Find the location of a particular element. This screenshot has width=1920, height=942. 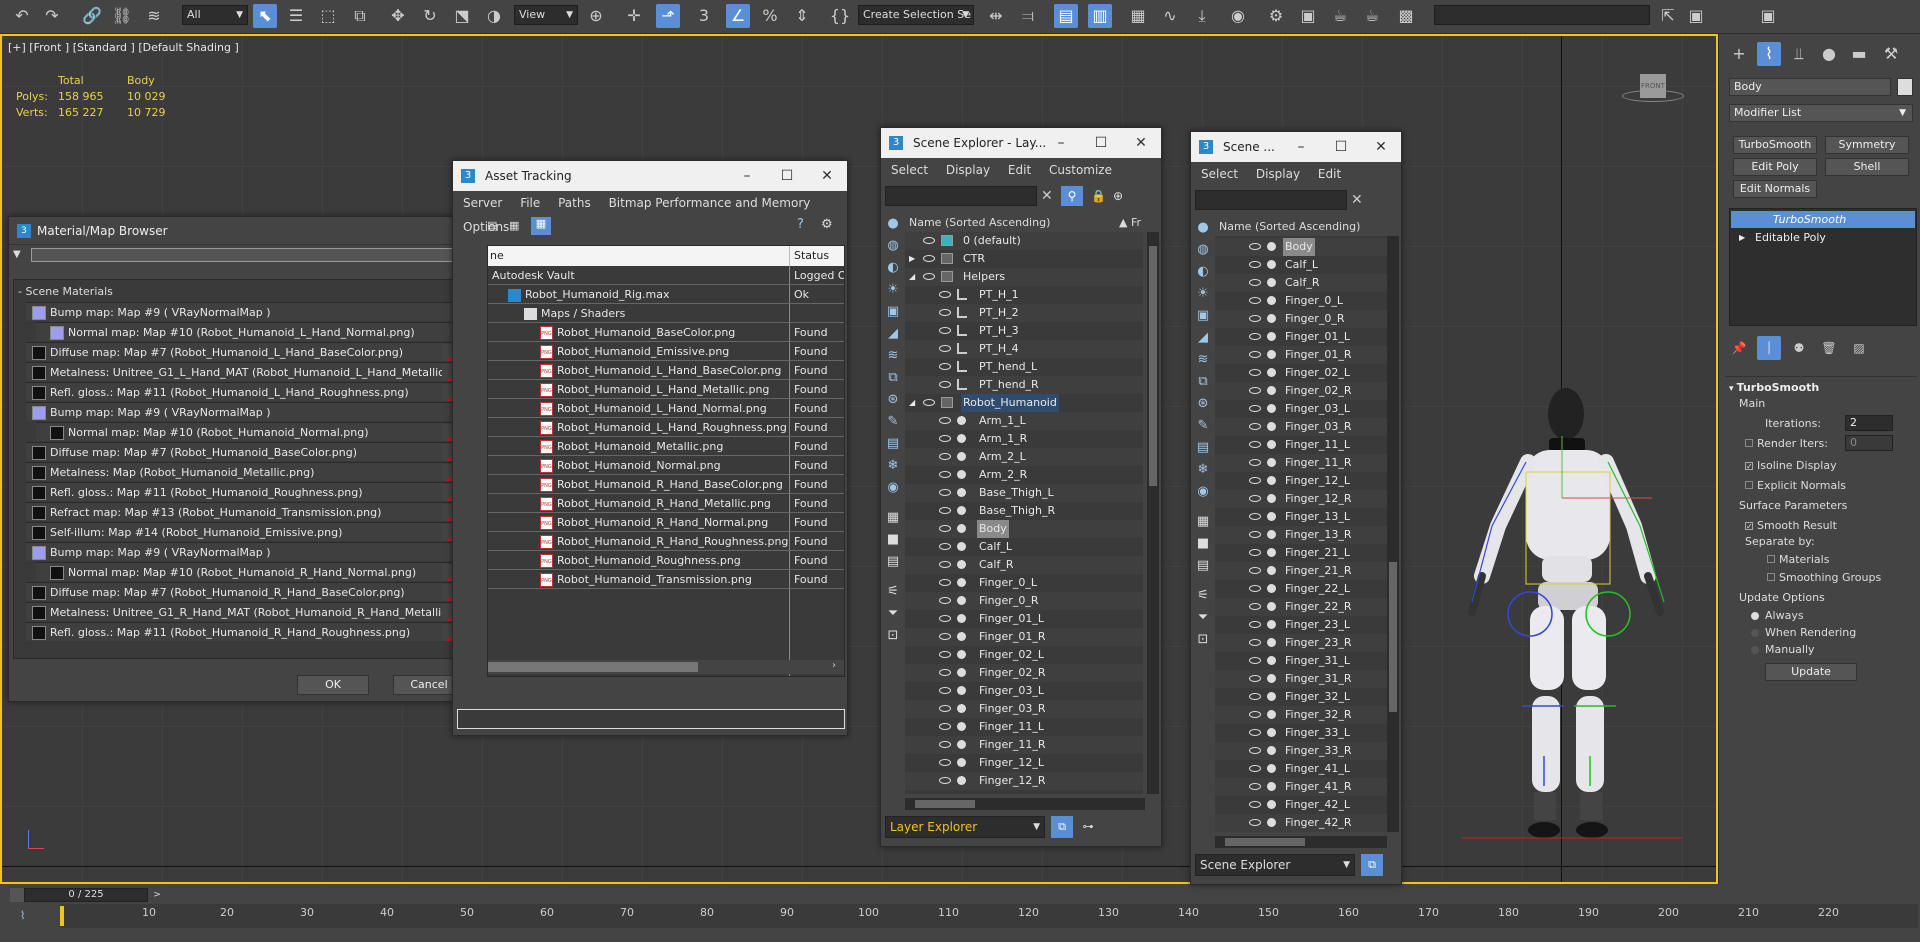

scene-tree-row: Finger_13_L is located at coordinates (1301, 517).